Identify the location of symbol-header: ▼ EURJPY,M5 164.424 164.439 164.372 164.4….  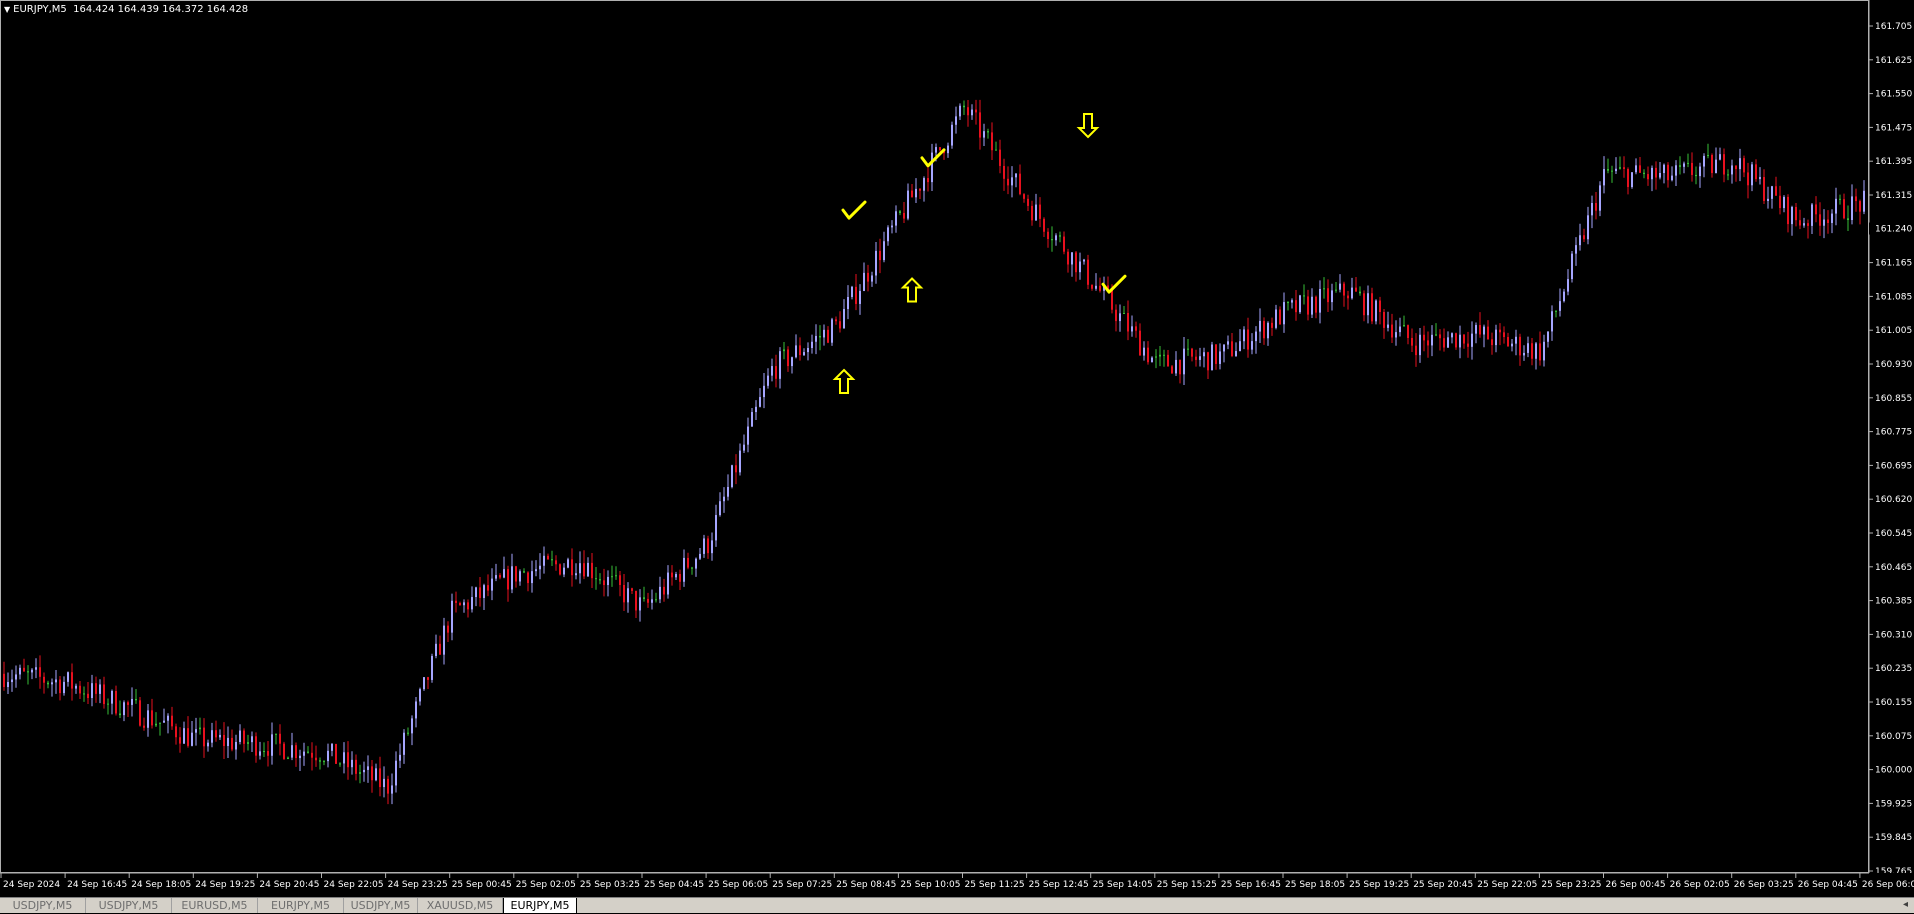
(126, 9).